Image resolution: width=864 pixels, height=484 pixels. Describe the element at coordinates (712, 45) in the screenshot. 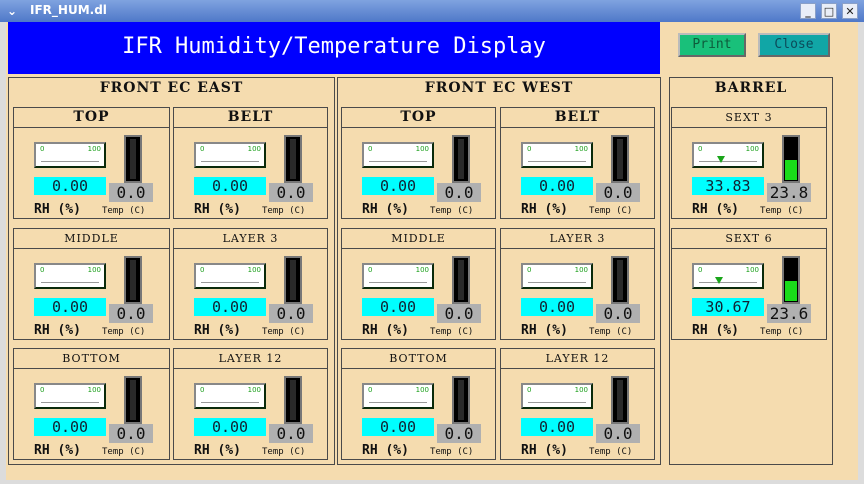

I see `print-button: Print` at that location.